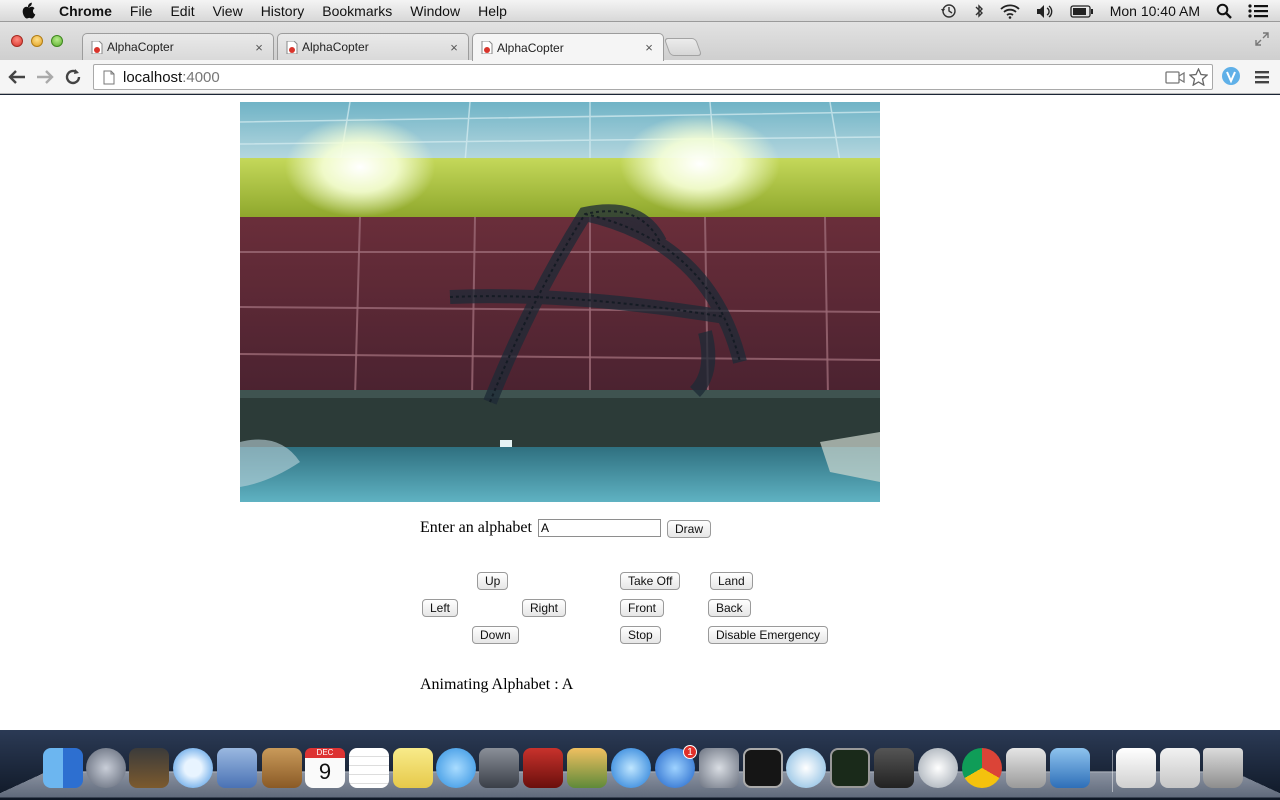 This screenshot has height=800, width=1280. I want to click on menu-edit: Edit, so click(182, 11).